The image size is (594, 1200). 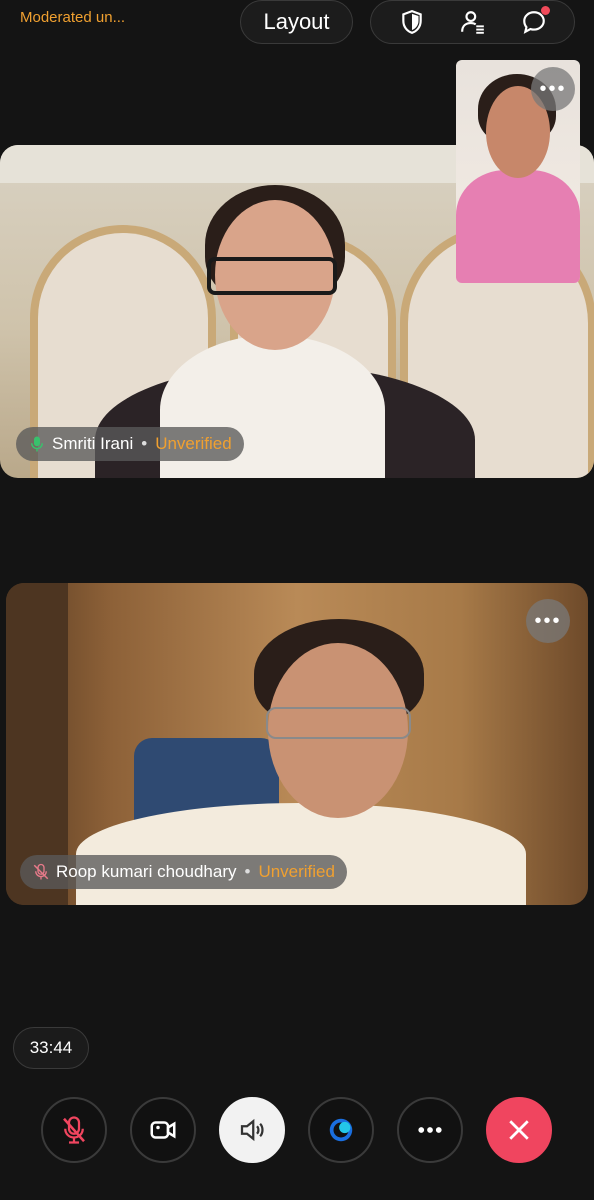 I want to click on participant-name: Smriti Irani, so click(x=93, y=443).